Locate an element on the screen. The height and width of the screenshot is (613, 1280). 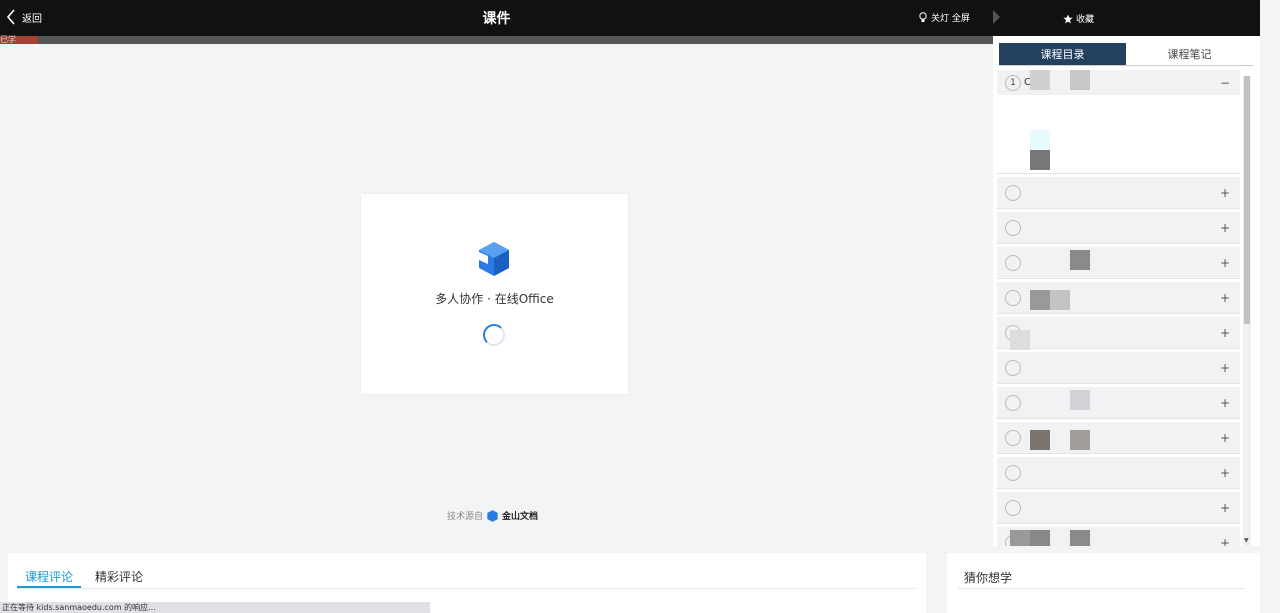
collapse-arrow-icon is located at coordinates (997, 17).